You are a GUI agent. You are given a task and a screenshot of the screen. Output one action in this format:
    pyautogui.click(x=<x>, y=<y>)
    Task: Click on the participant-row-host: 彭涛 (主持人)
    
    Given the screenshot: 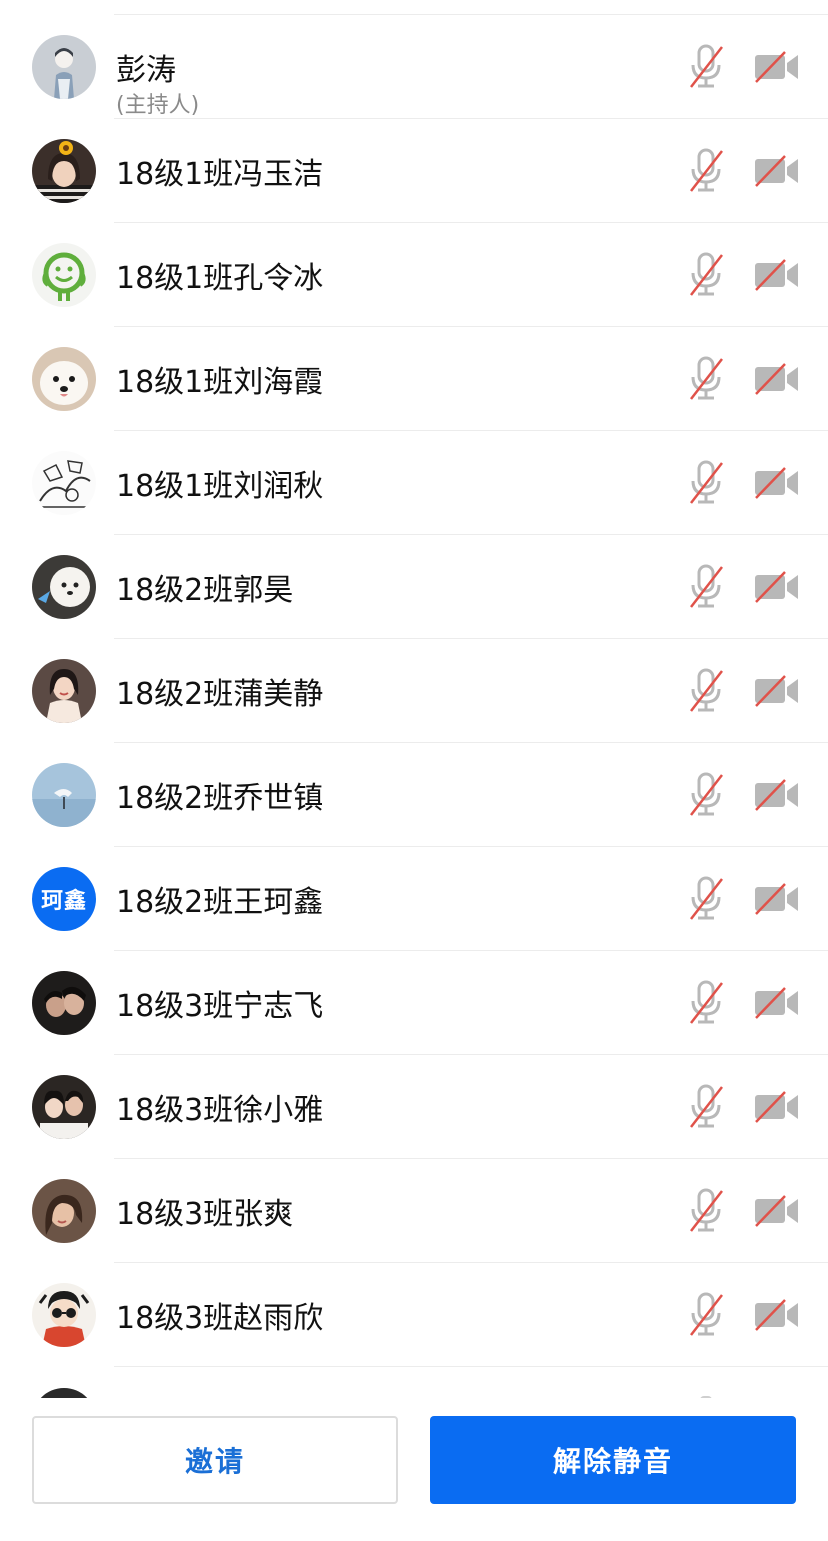 What is the action you would take?
    pyautogui.click(x=414, y=67)
    